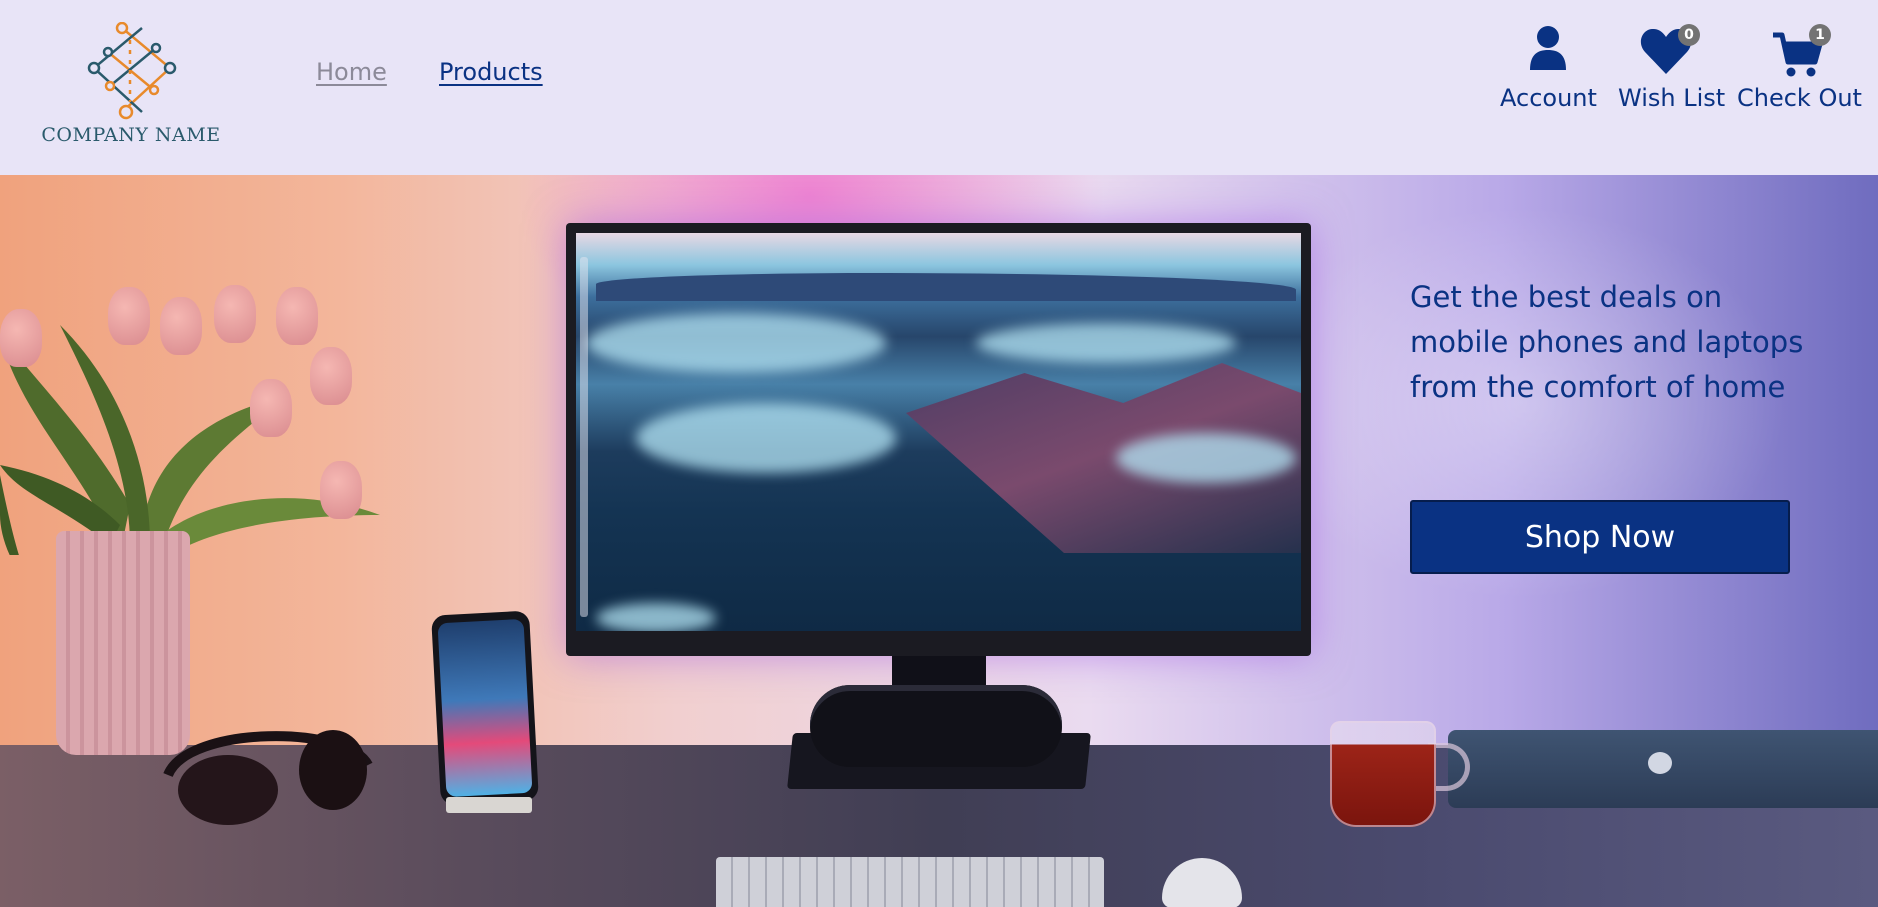  I want to click on company-logo: COMPANY NAME, so click(131, 87).